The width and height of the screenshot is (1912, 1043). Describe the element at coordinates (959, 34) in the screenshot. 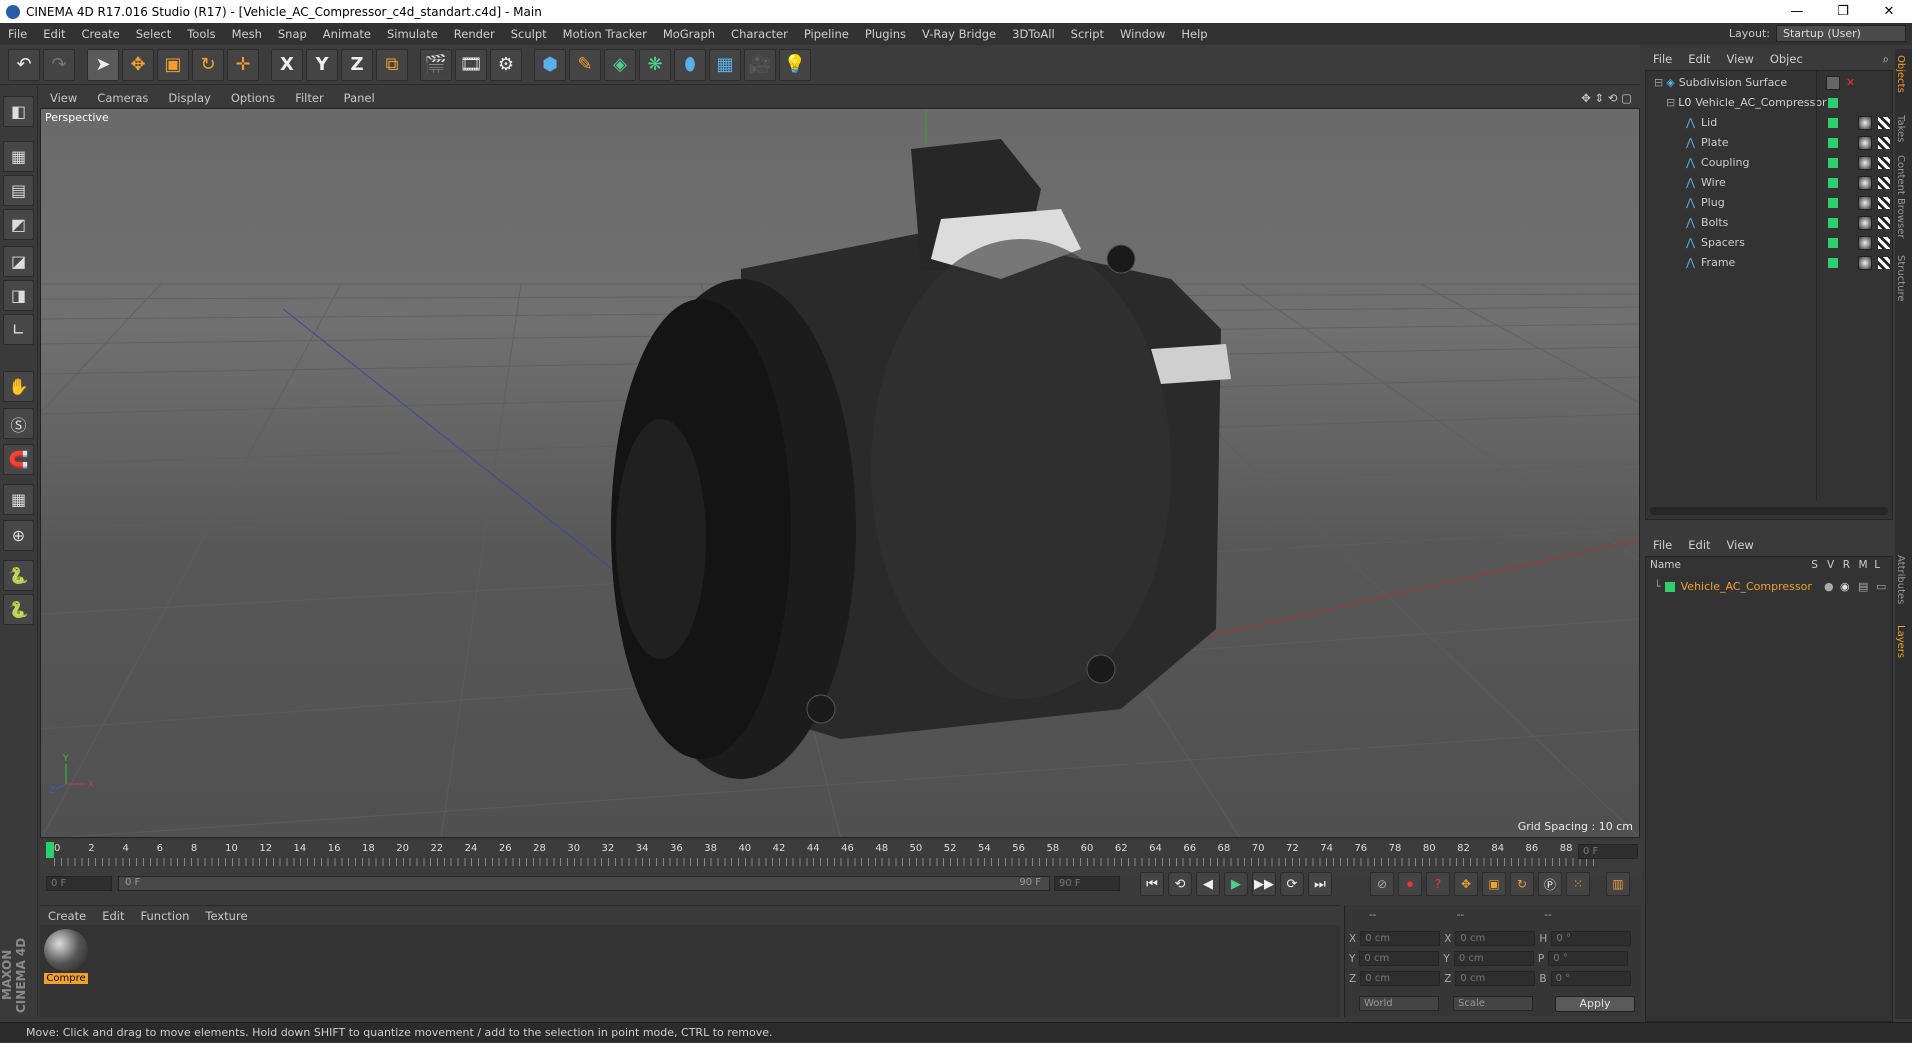

I see `menu-vray-bridge: V-Ray Bridge` at that location.